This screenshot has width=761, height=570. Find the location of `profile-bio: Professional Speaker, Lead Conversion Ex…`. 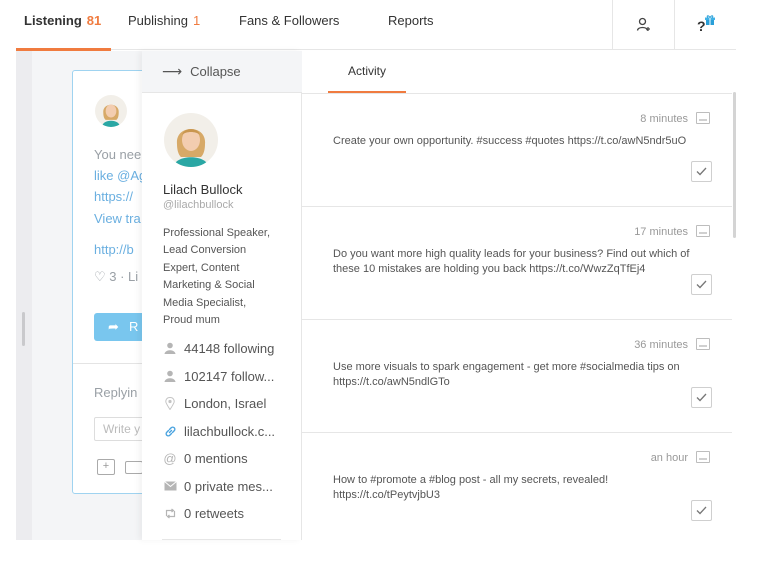

profile-bio: Professional Speaker, Lead Conversion Ex… is located at coordinates (228, 277).